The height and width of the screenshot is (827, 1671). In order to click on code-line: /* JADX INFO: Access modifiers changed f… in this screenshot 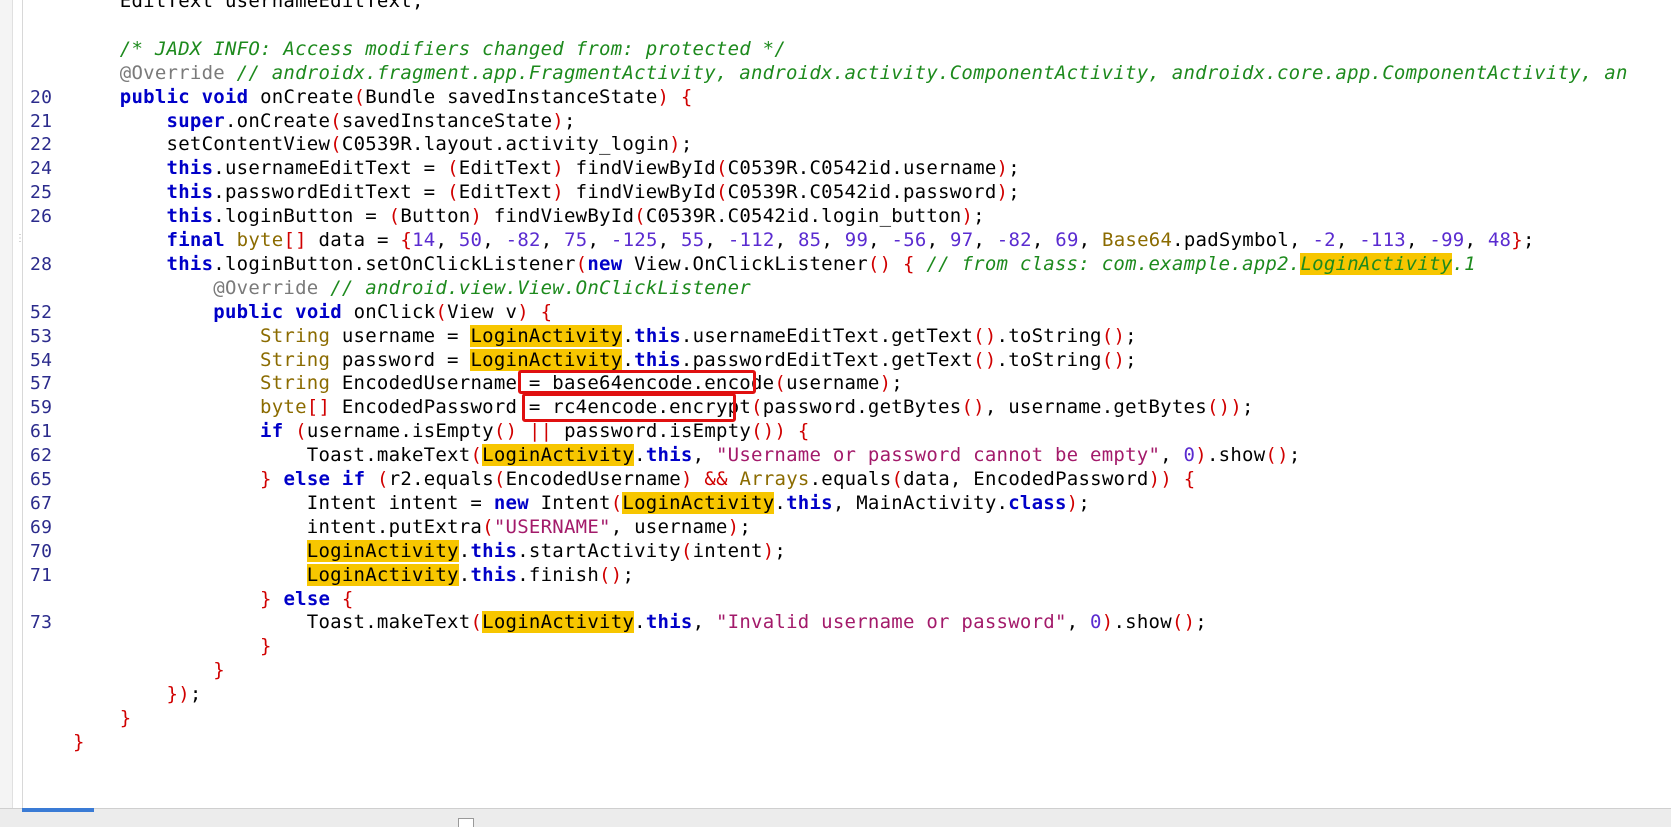, I will do `click(835, 50)`.